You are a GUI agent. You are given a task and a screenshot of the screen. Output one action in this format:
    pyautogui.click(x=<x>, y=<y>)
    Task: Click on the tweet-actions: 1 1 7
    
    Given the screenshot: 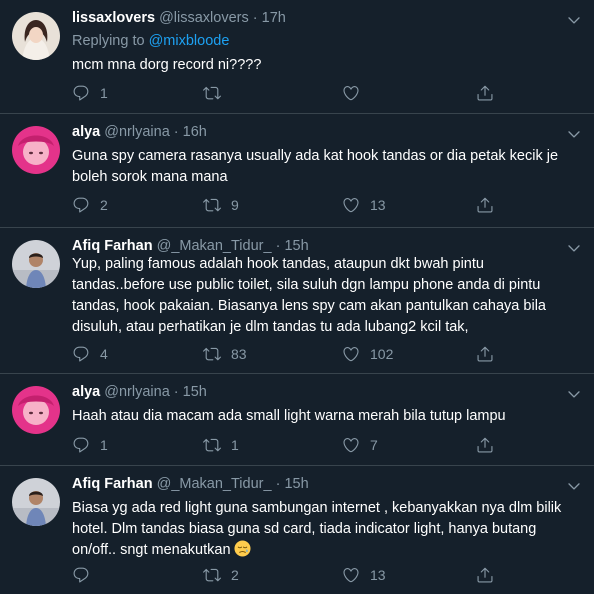 What is the action you would take?
    pyautogui.click(x=287, y=445)
    